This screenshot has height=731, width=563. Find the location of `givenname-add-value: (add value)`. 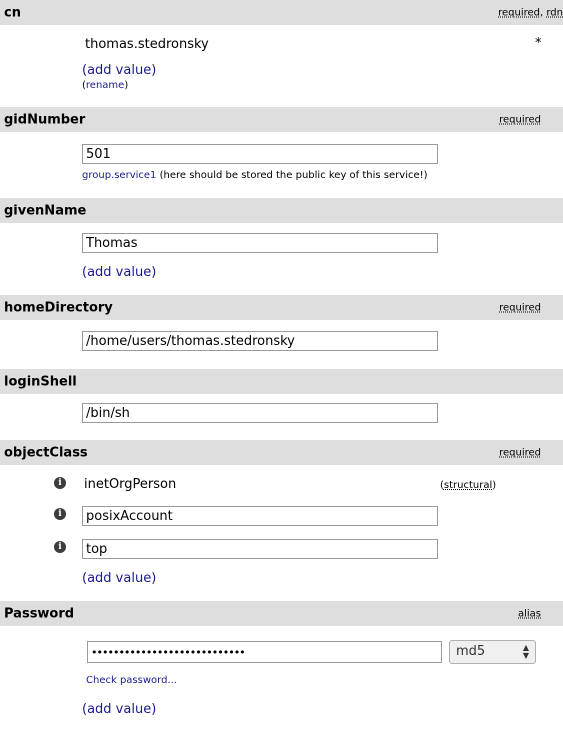

givenname-add-value: (add value) is located at coordinates (119, 272).